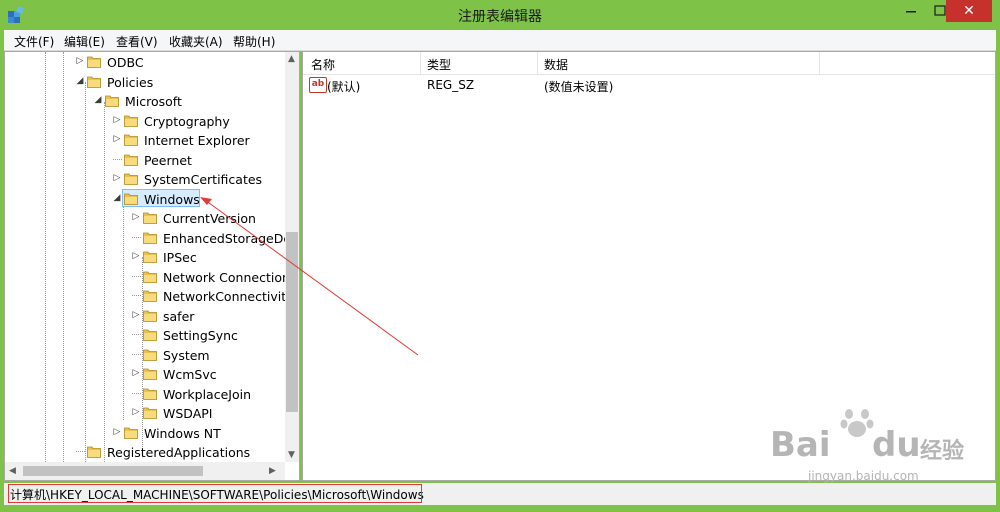  I want to click on tree-item-label: System, so click(186, 355).